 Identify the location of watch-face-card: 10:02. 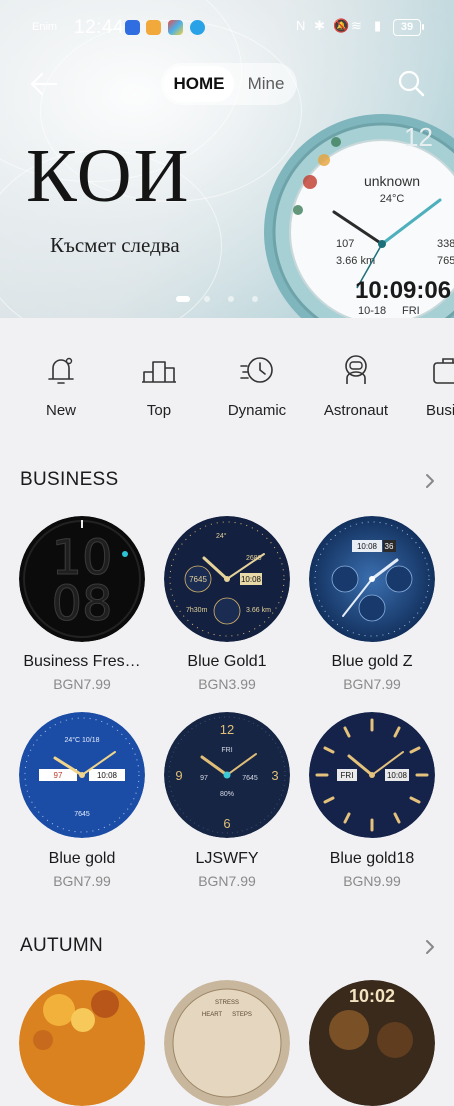
(372, 1043).